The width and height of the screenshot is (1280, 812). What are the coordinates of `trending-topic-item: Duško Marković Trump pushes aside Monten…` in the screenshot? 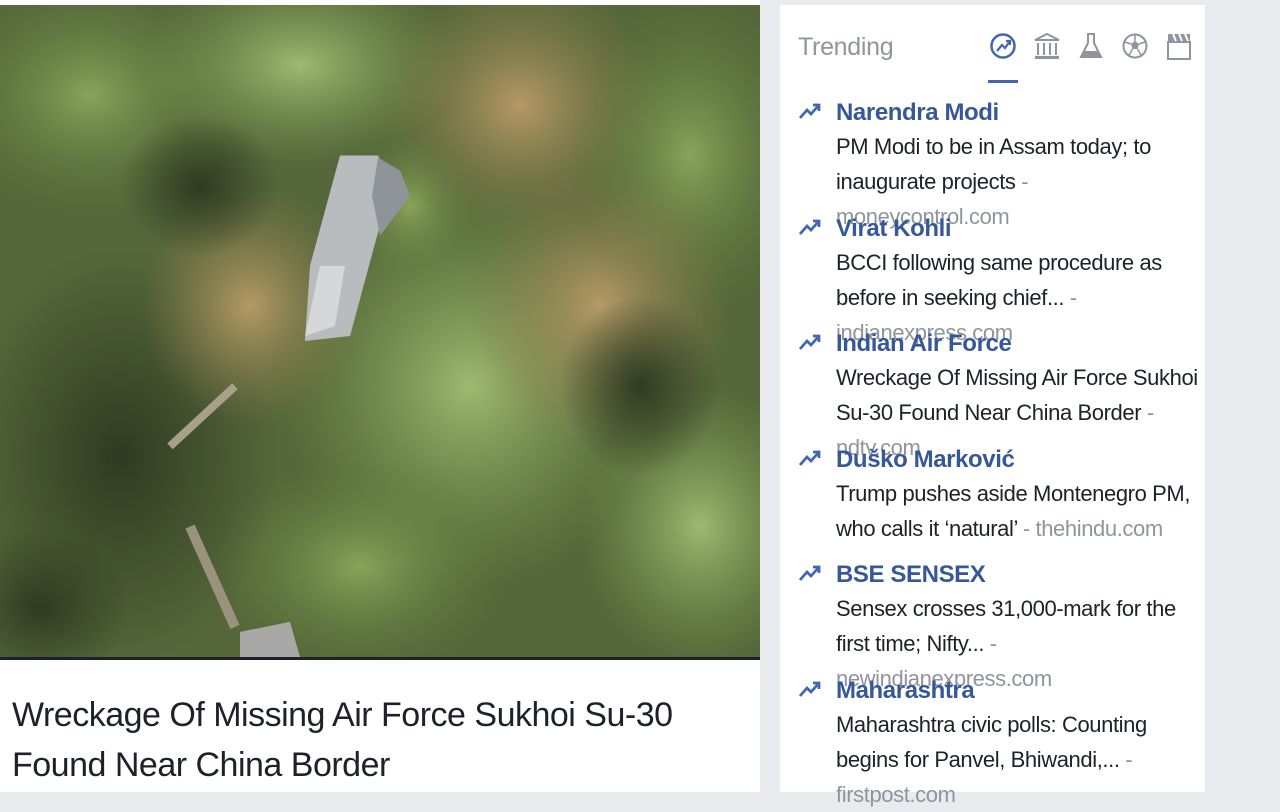 It's located at (998, 502).